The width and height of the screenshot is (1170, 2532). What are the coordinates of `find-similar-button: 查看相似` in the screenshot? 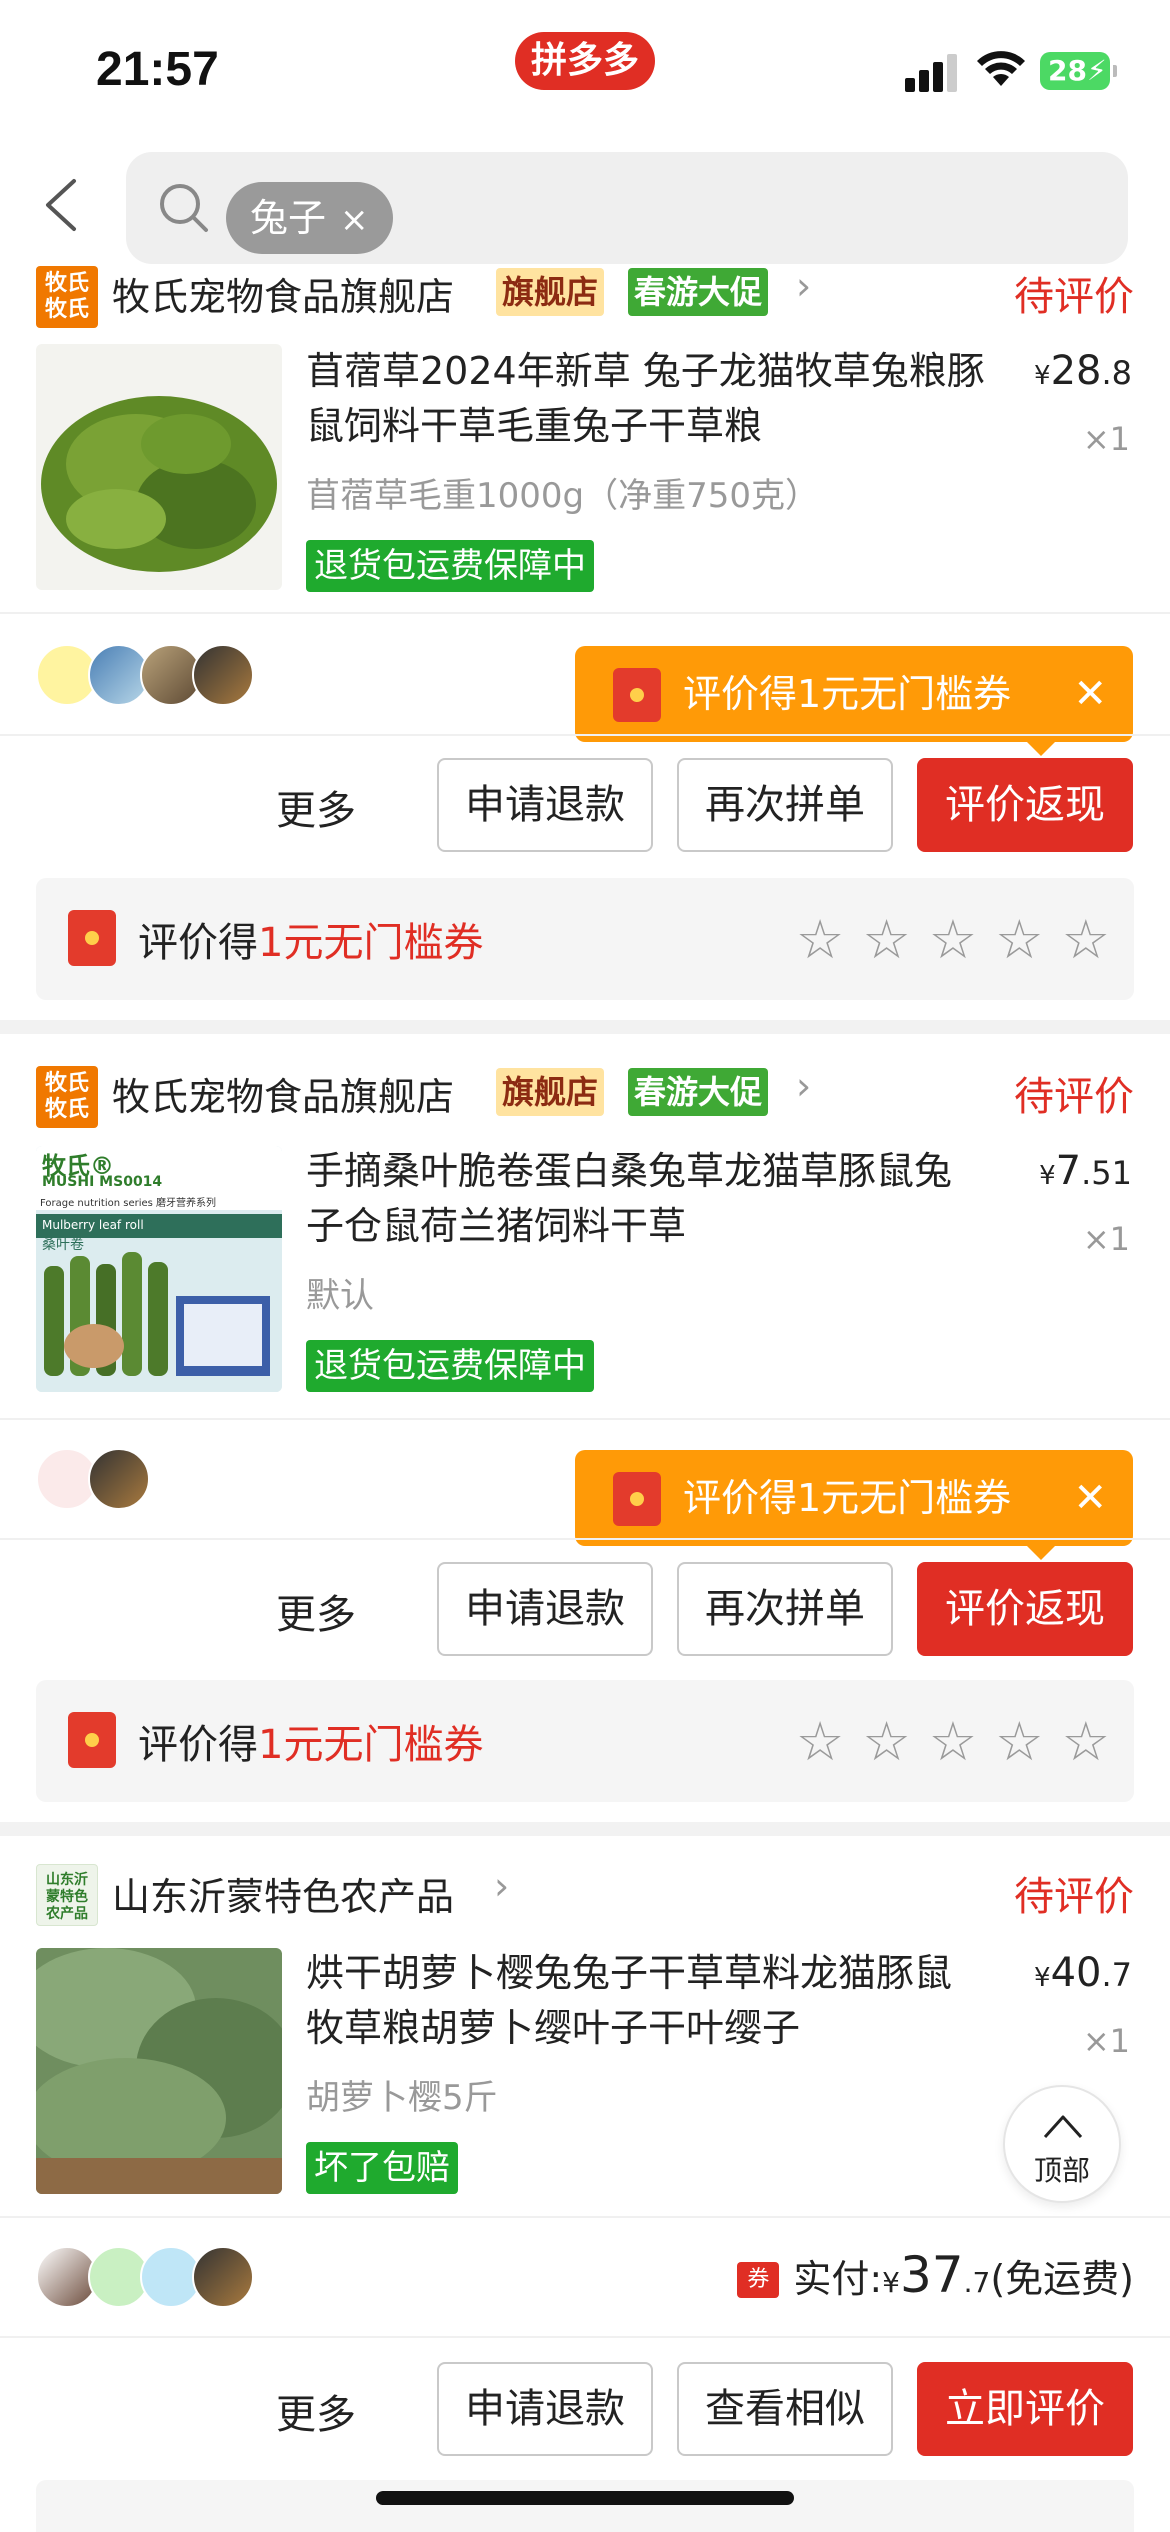 It's located at (785, 2409).